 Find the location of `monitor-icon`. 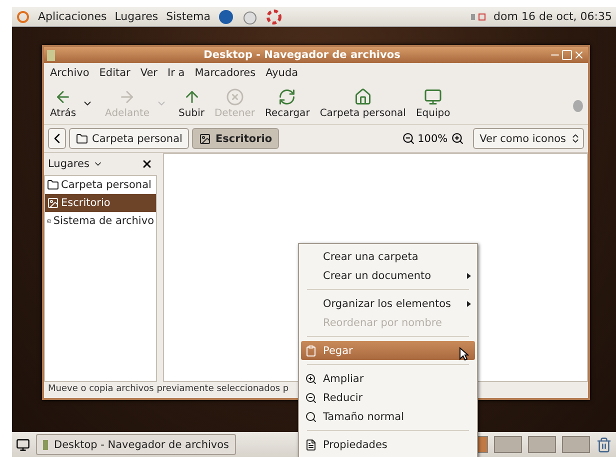

monitor-icon is located at coordinates (433, 97).